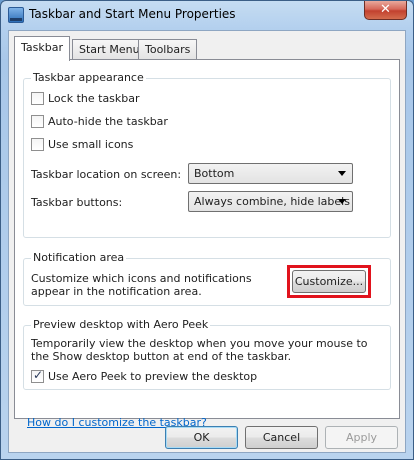 This screenshot has height=460, width=414. I want to click on taskbar-icon, so click(16, 15).